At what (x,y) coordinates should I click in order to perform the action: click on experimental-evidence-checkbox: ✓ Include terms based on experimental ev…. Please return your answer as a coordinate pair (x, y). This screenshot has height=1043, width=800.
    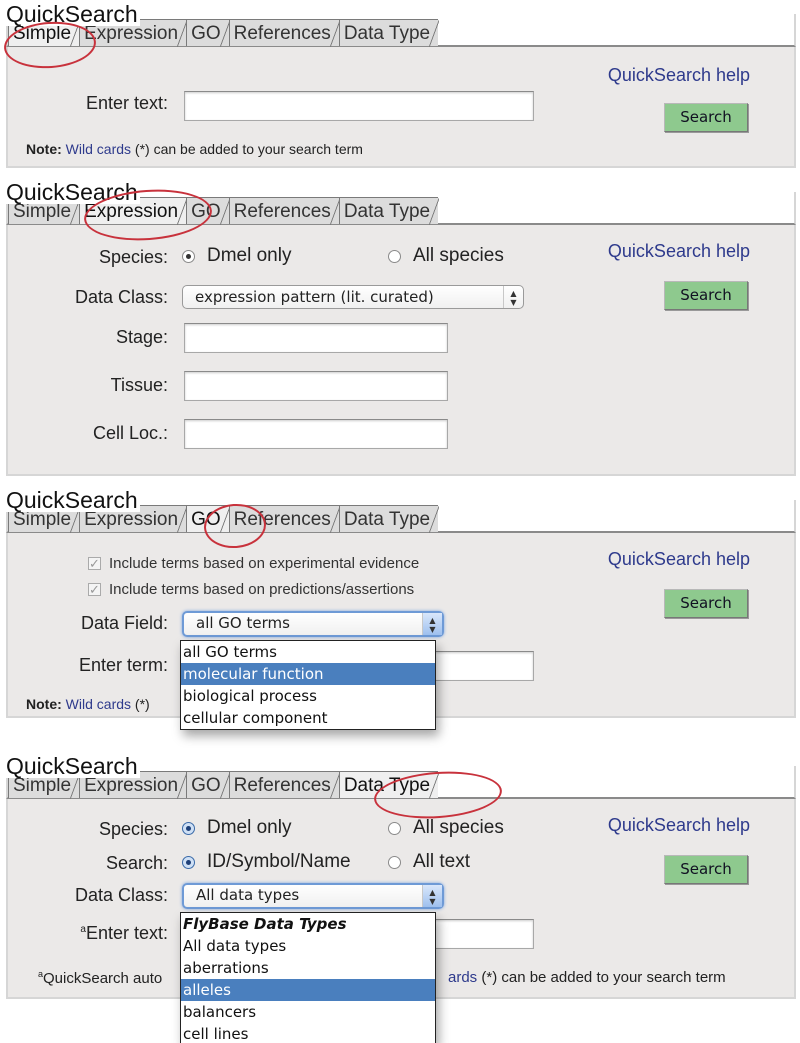
    Looking at the image, I should click on (253, 563).